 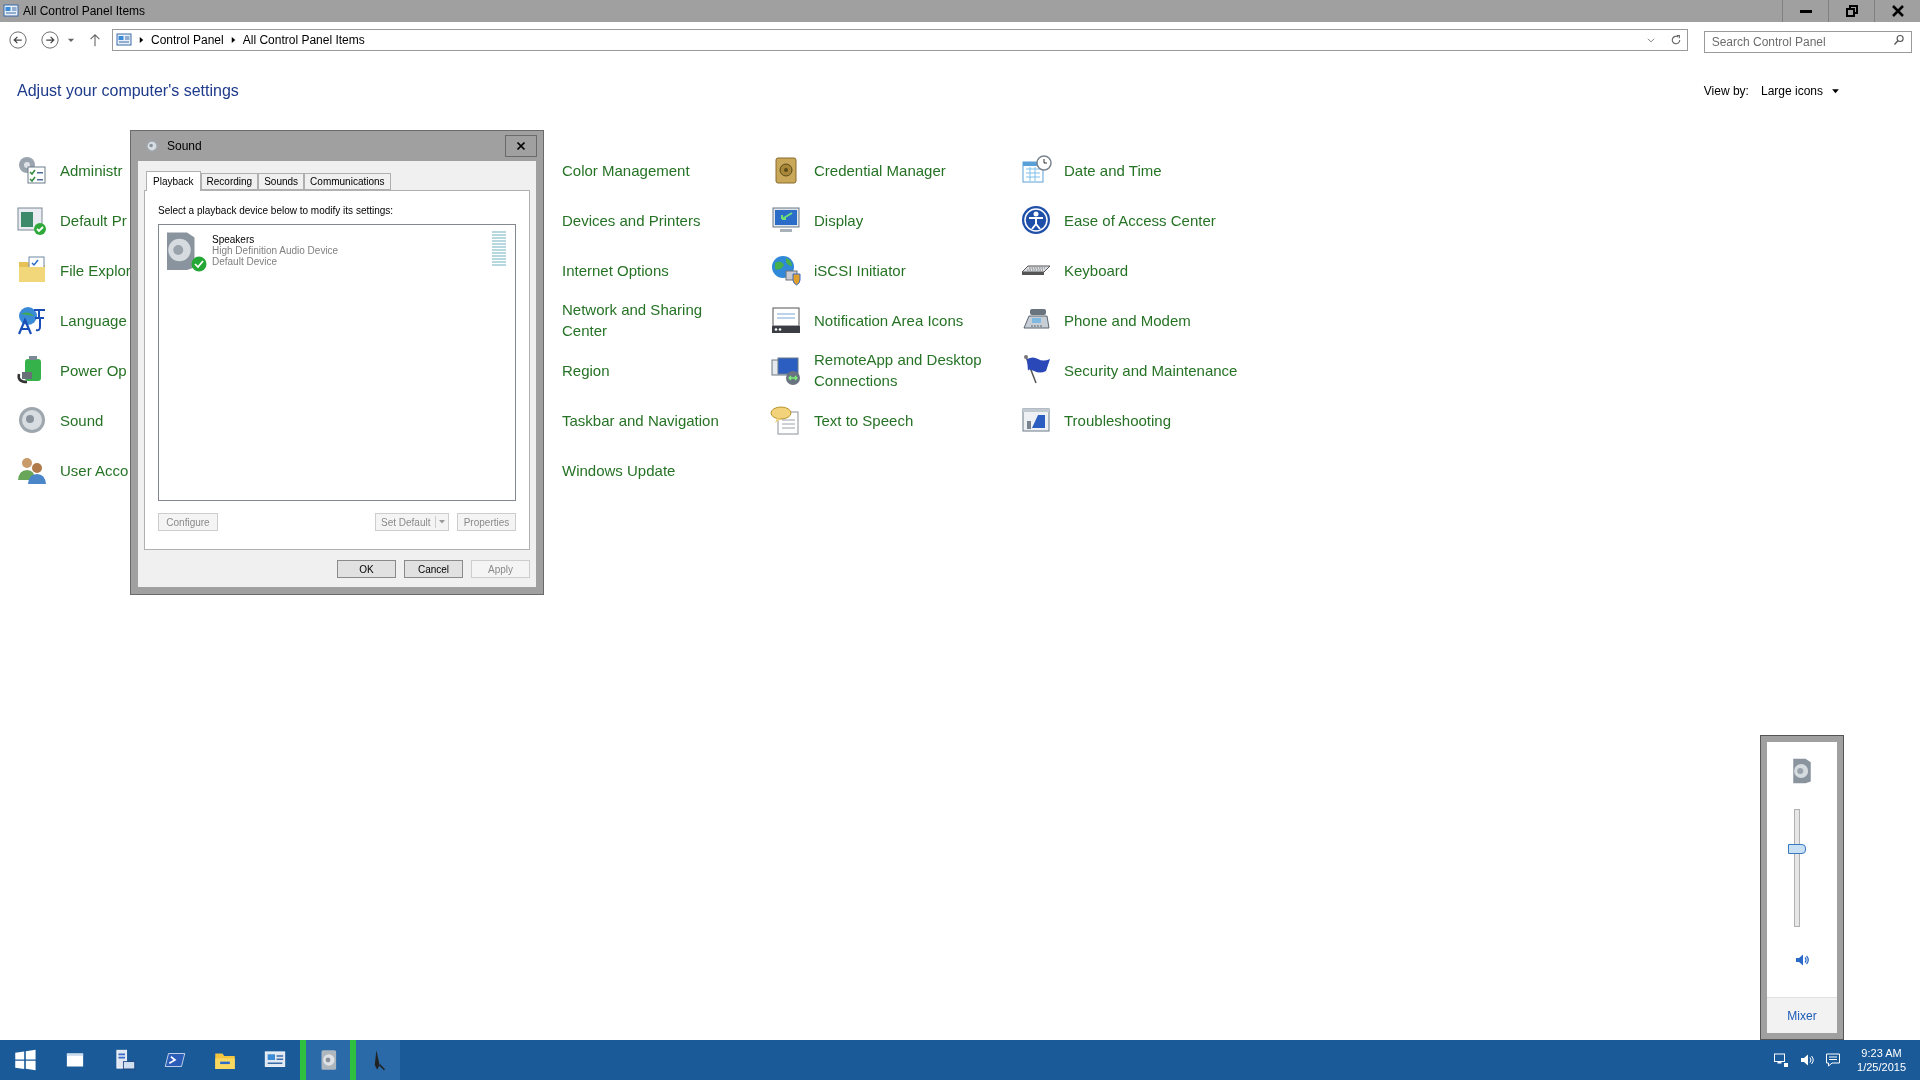 What do you see at coordinates (786, 320) in the screenshot?
I see `tray-icon` at bounding box center [786, 320].